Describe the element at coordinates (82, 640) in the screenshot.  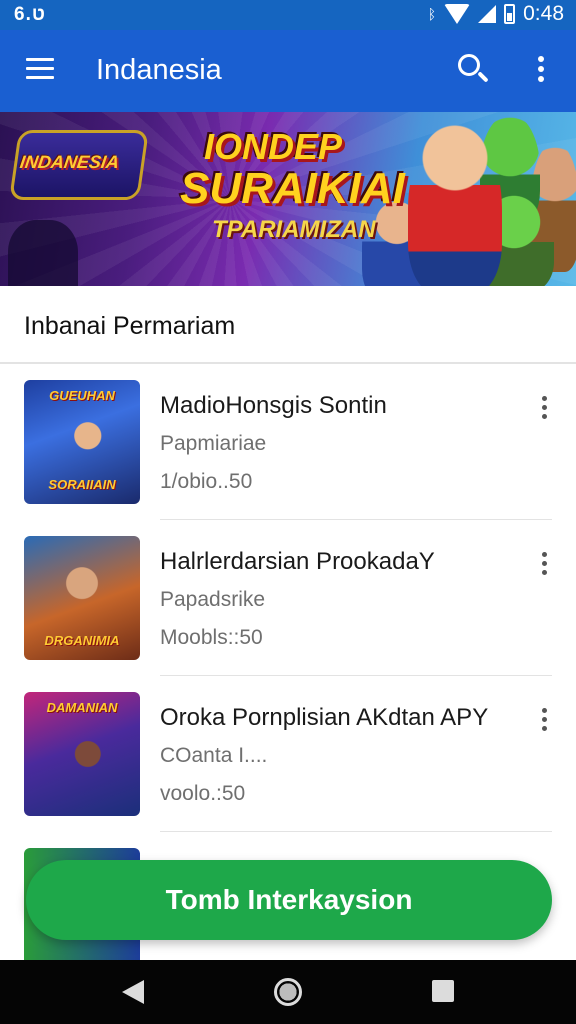
I see `thumbnail-label-bottom: DRGANIMIA` at that location.